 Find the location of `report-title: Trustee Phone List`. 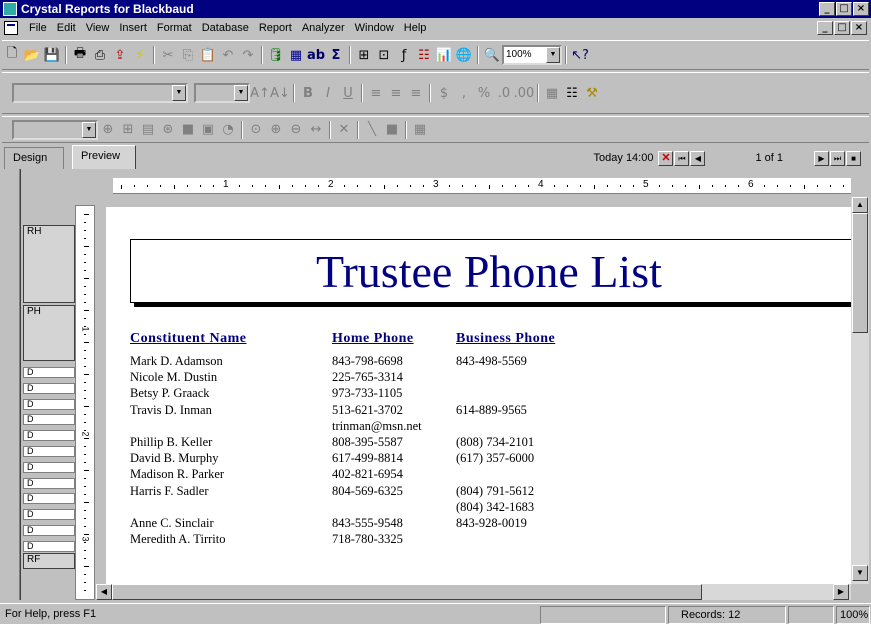

report-title: Trustee Phone List is located at coordinates (489, 271).